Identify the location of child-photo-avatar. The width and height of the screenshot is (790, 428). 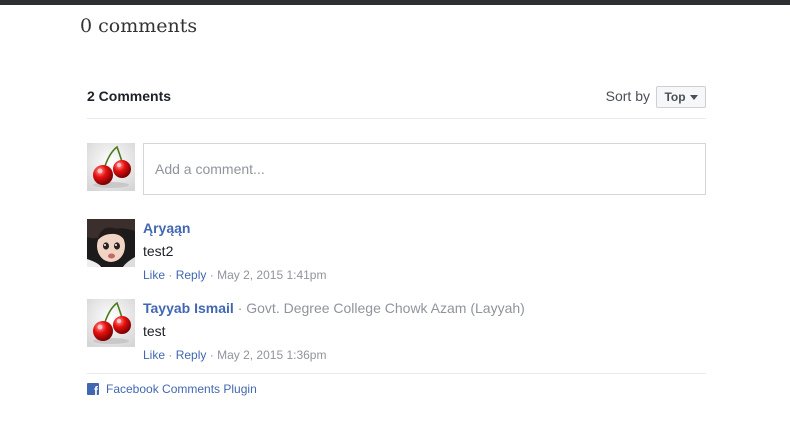
(111, 243).